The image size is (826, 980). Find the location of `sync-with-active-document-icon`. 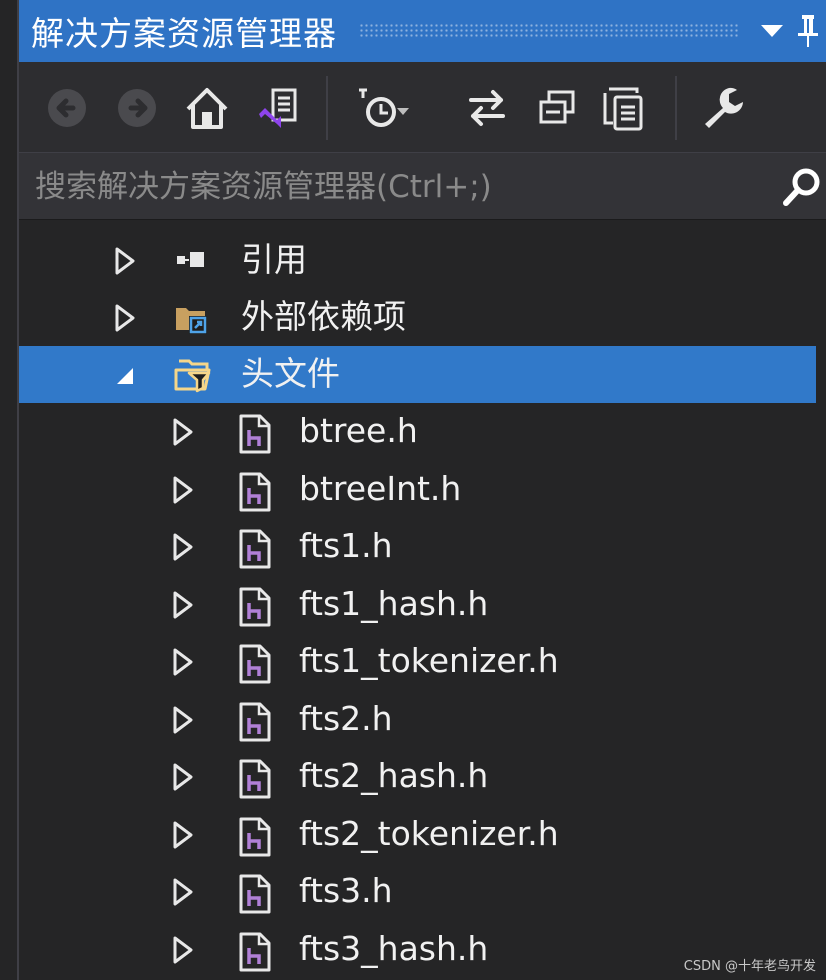

sync-with-active-document-icon is located at coordinates (487, 108).